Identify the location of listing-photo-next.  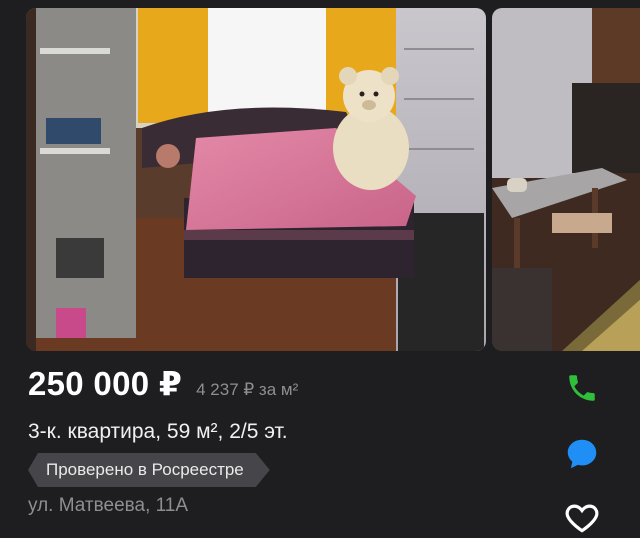
(566, 179).